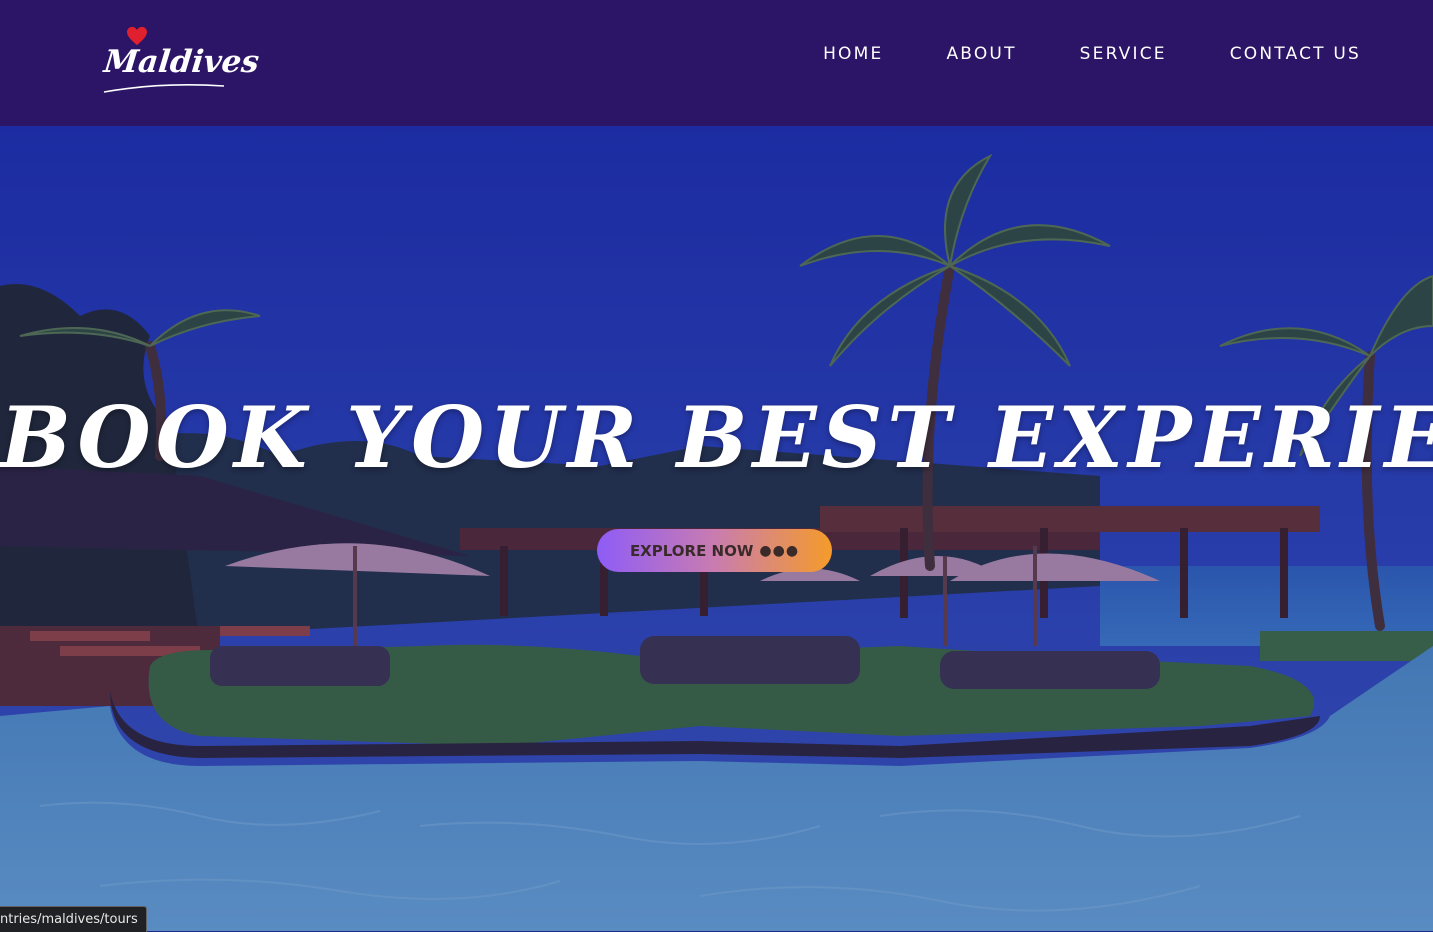  Describe the element at coordinates (716, 63) in the screenshot. I see `site-header: Maldives HOME ABOUT SERVICE CONTACT US` at that location.